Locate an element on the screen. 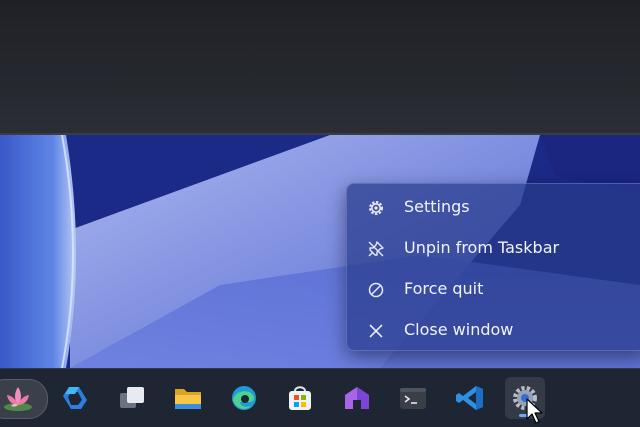  home-app-icon is located at coordinates (357, 398).